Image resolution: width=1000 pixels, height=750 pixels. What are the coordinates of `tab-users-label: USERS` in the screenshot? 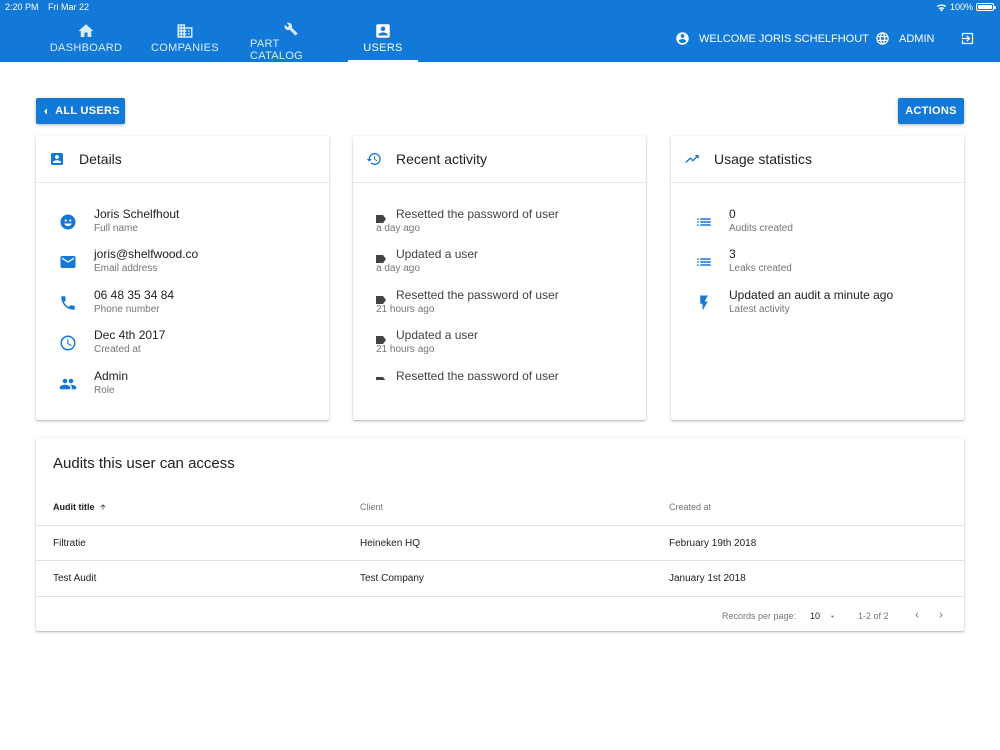 It's located at (383, 48).